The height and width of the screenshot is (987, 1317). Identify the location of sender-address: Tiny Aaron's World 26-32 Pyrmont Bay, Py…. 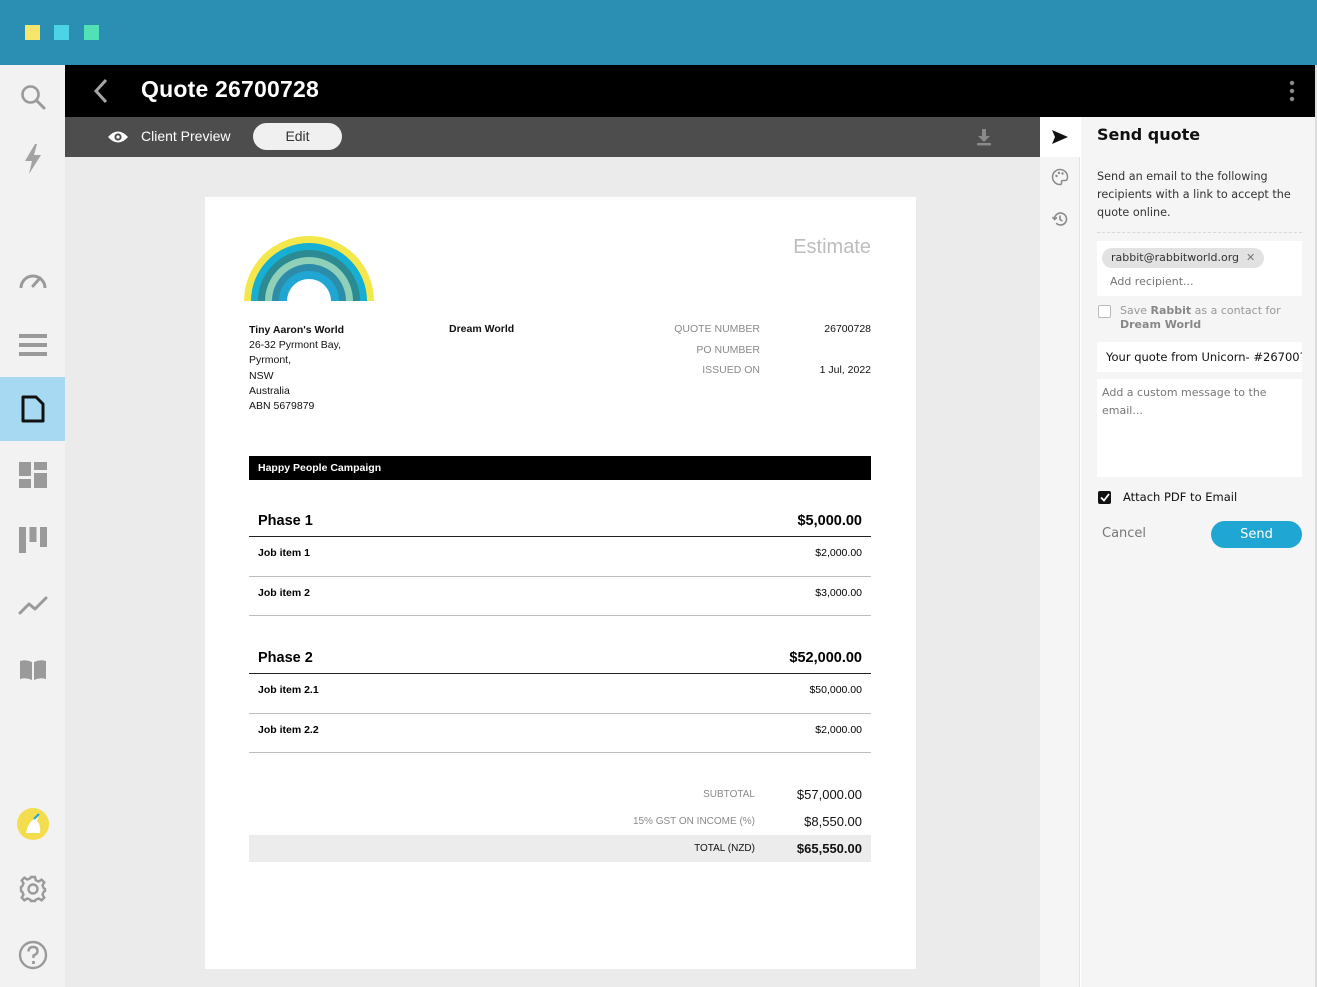
(296, 368).